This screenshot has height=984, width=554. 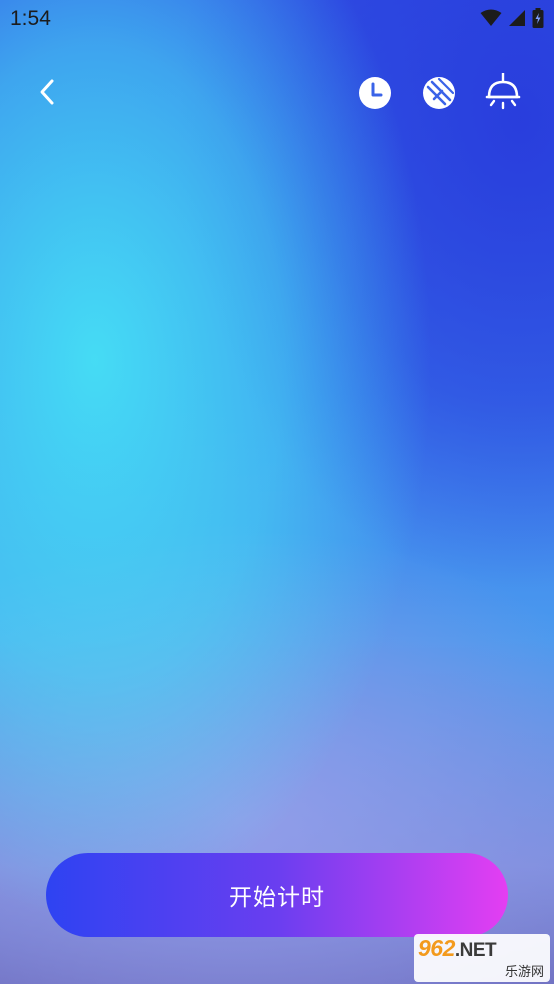 I want to click on cellular-signal-icon, so click(x=517, y=18).